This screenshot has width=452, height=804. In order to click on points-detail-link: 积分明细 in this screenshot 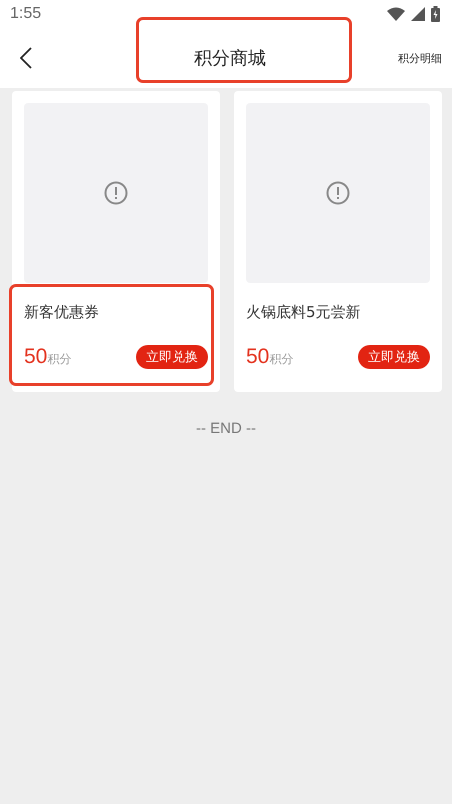, I will do `click(420, 58)`.